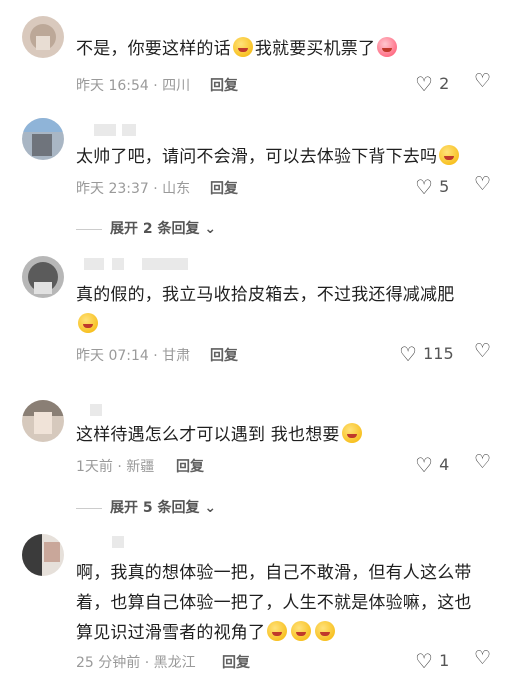 Image resolution: width=516 pixels, height=682 pixels. Describe the element at coordinates (444, 464) in the screenshot. I see `like-count: 4` at that location.